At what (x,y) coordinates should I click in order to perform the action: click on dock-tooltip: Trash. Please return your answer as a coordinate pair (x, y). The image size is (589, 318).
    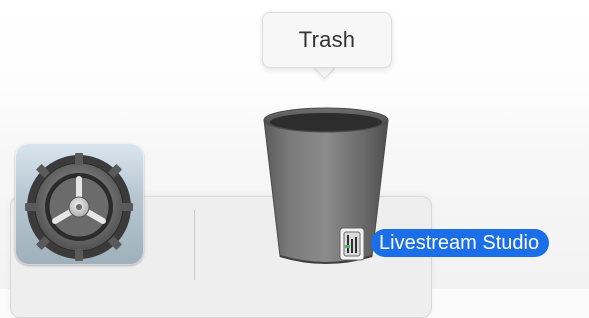
    Looking at the image, I should click on (327, 40).